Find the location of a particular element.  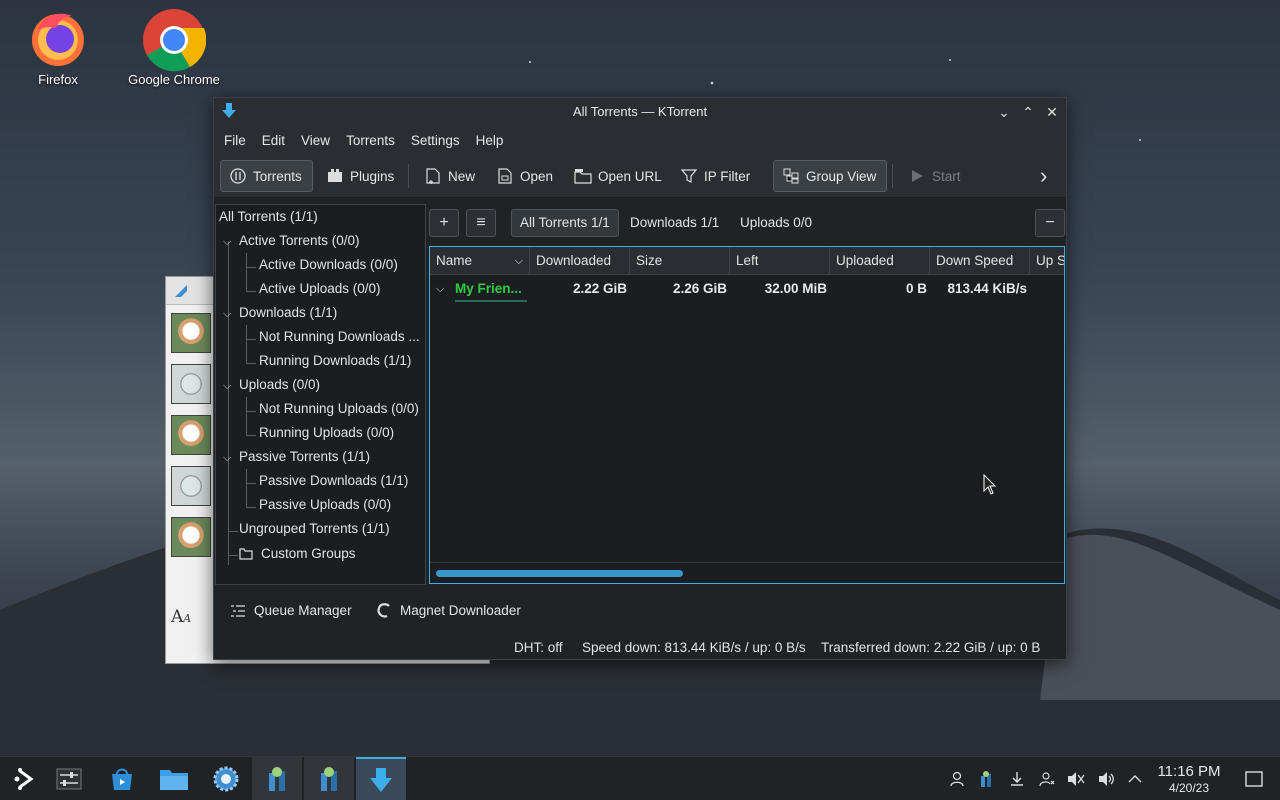

tab-all-torrents: All Torrents 1/1 is located at coordinates (565, 223).